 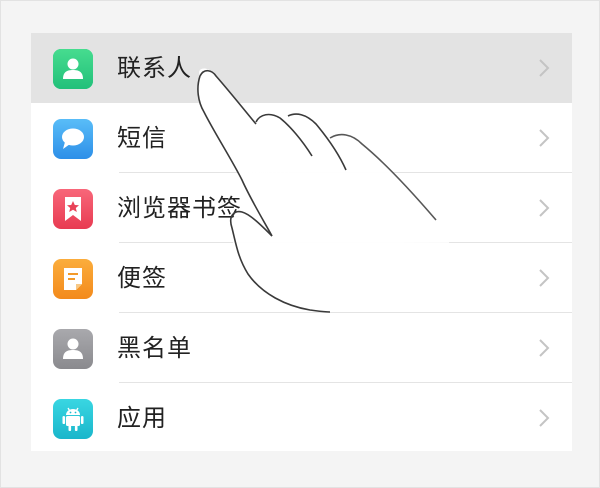 What do you see at coordinates (142, 278) in the screenshot?
I see `list-item-label: 便签` at bounding box center [142, 278].